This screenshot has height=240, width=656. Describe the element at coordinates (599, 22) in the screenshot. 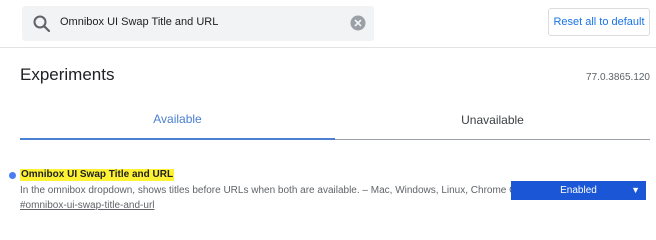

I see `reset-all-button: Reset all to default` at that location.